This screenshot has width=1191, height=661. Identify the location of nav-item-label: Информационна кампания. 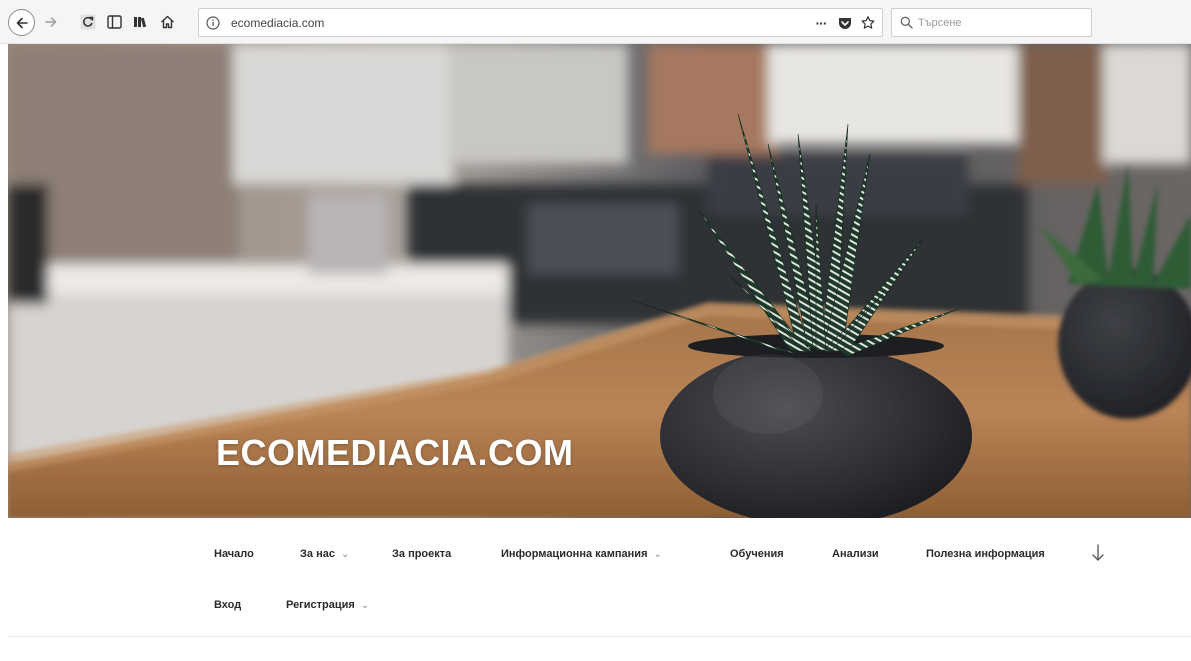
(574, 554).